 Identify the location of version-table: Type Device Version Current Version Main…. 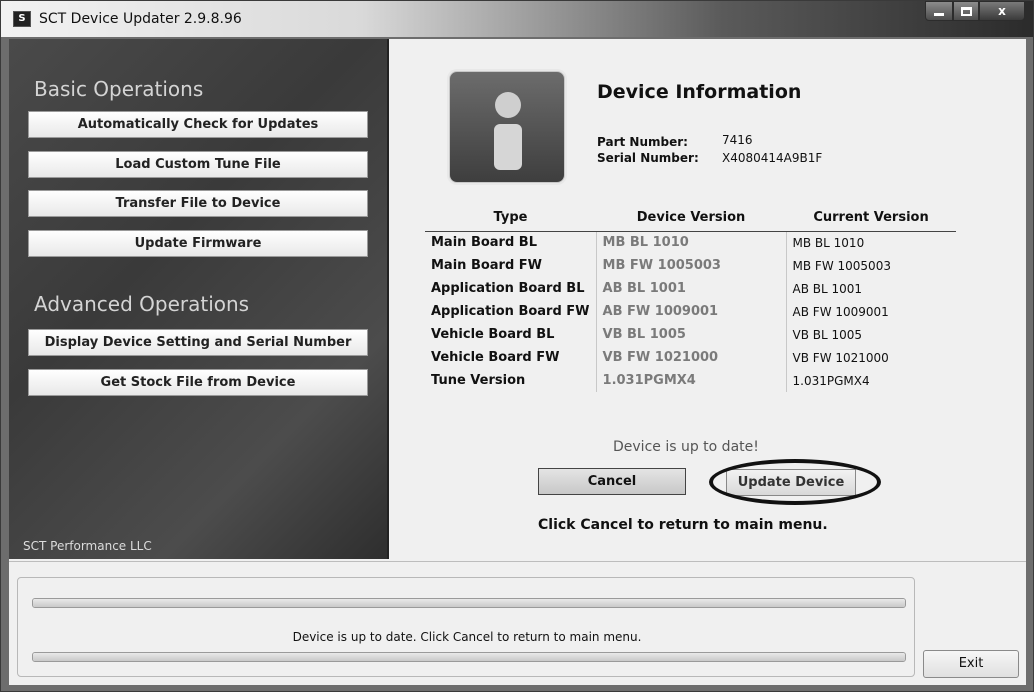
(691, 298).